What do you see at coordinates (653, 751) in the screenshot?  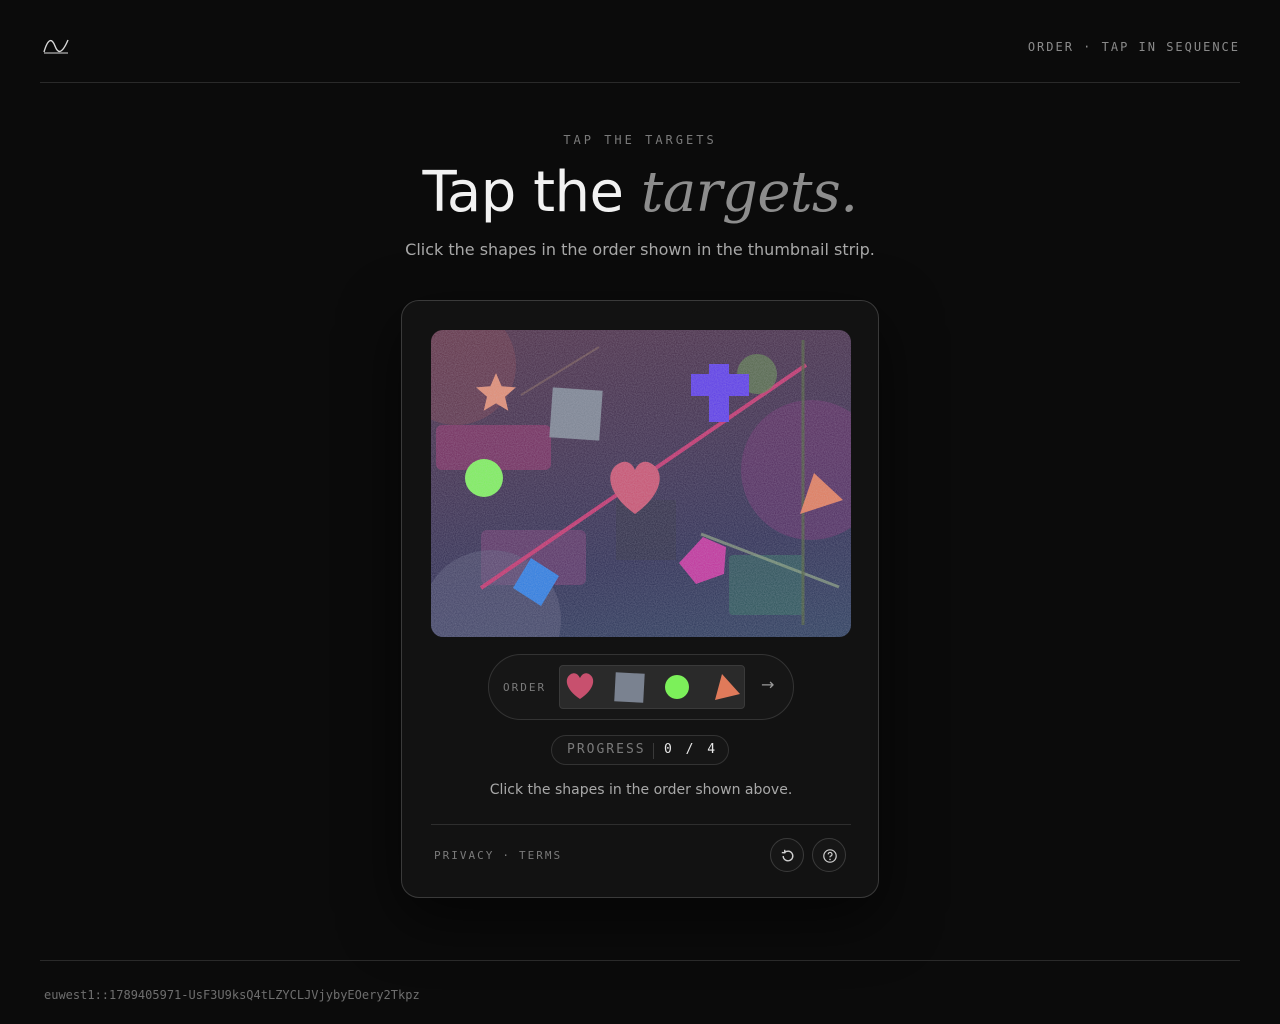 I see `progress-divider` at bounding box center [653, 751].